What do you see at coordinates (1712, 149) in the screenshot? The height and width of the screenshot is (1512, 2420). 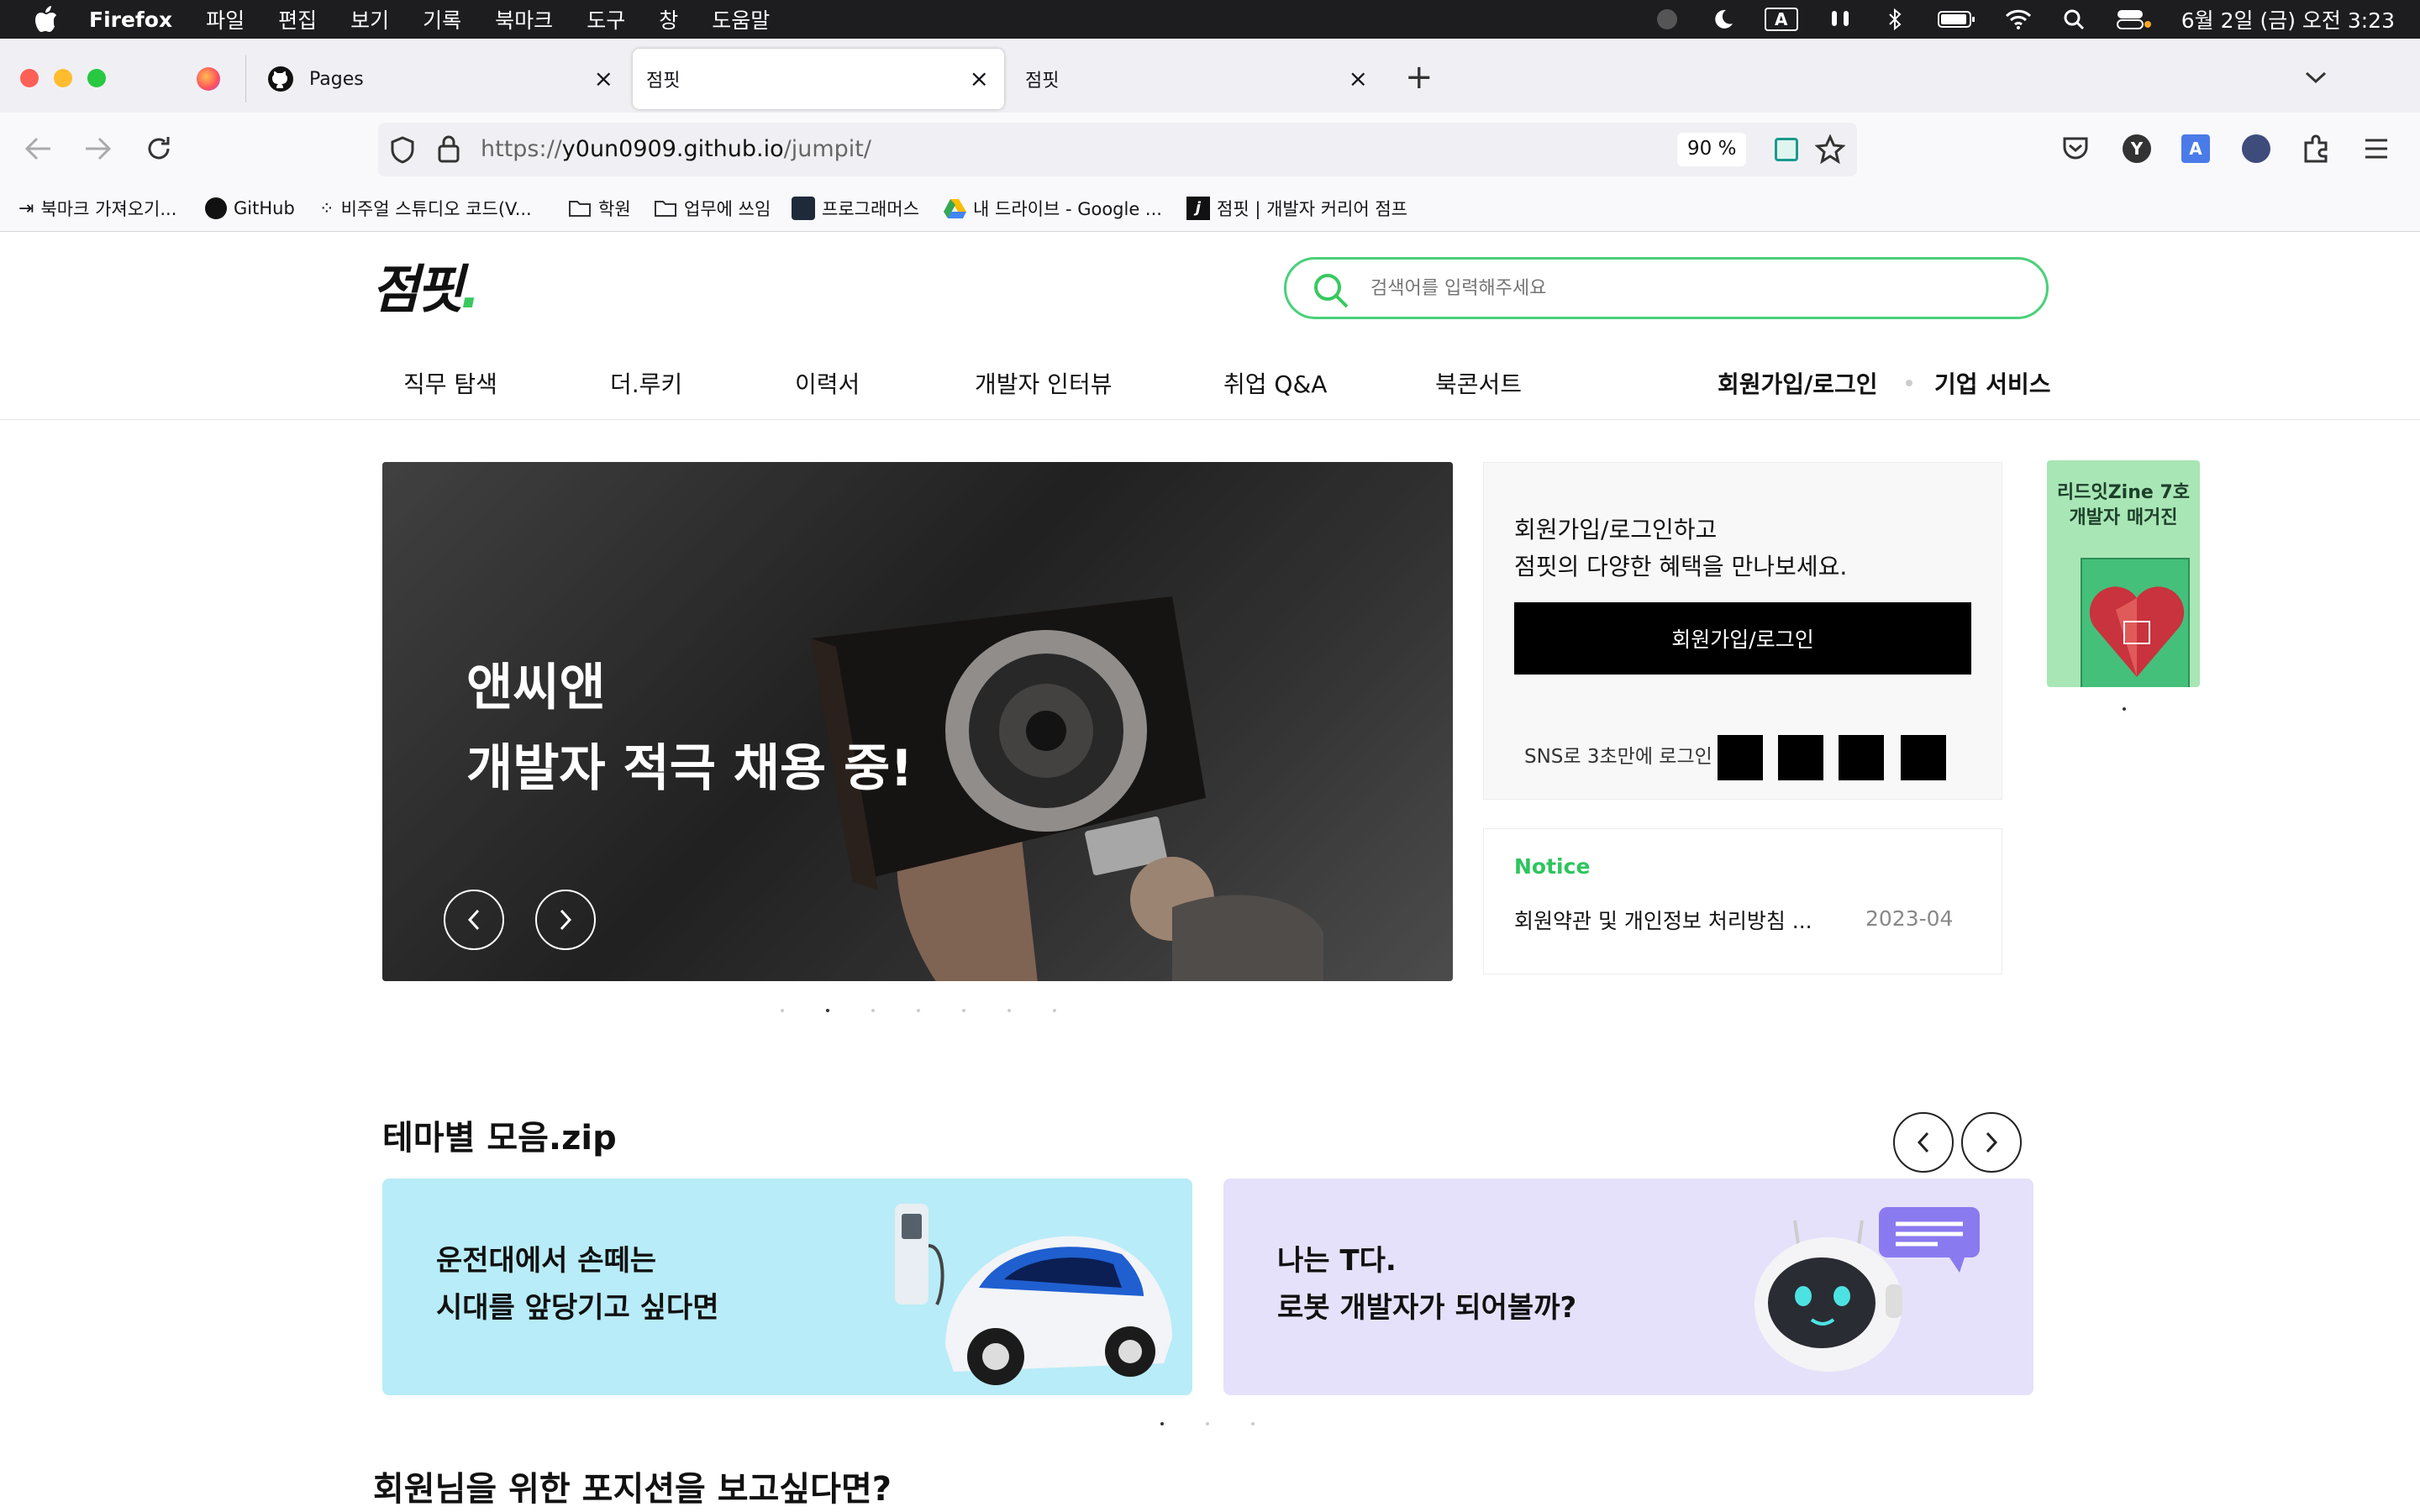 I see `zoom-level-badge: 90 %` at bounding box center [1712, 149].